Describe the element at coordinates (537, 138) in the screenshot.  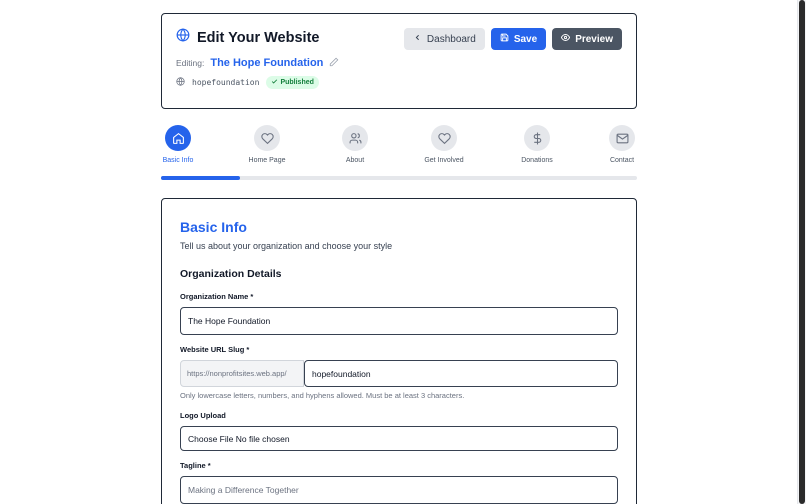
I see `dollar-icon` at that location.